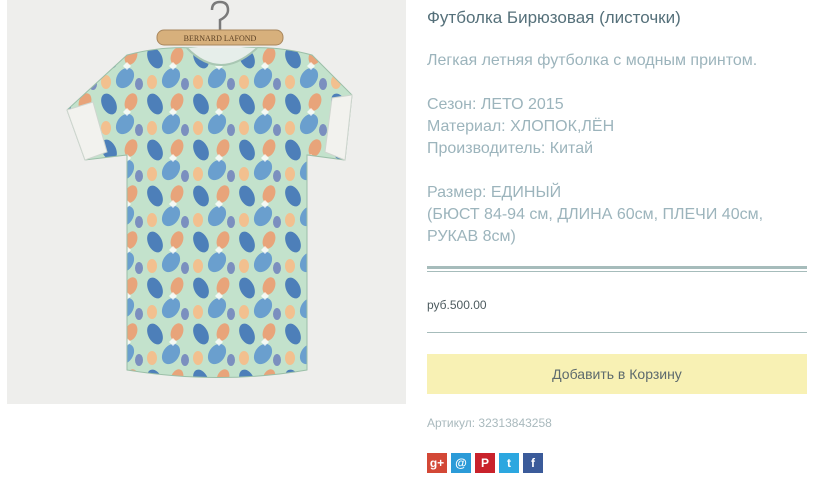 This screenshot has width=819, height=487. Describe the element at coordinates (220, 38) in the screenshot. I see `hanger-label: BERNARD LAFOND` at that location.